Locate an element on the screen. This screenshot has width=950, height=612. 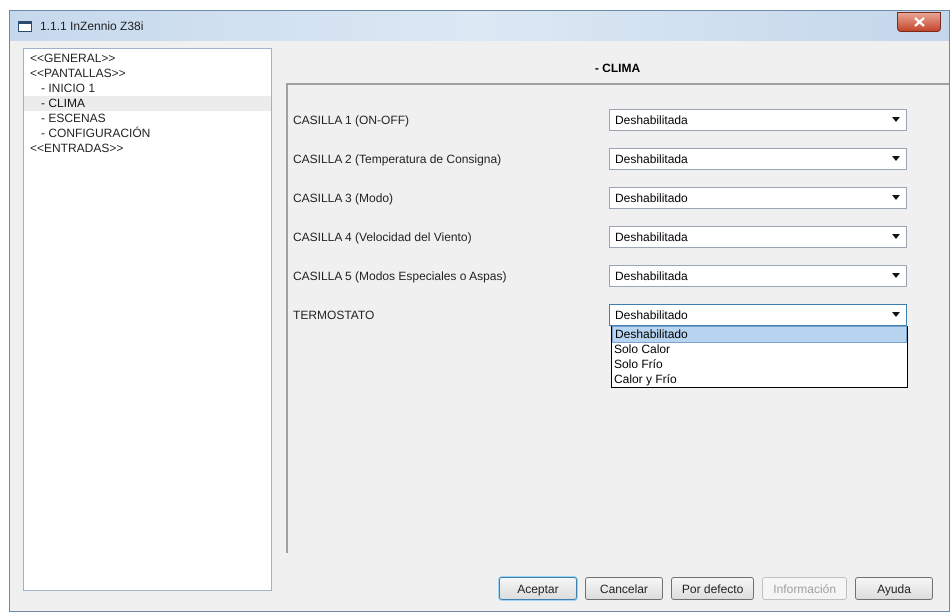
setting-label: CASILLA 5 (Modos Especiales o Aspas) is located at coordinates (400, 276).